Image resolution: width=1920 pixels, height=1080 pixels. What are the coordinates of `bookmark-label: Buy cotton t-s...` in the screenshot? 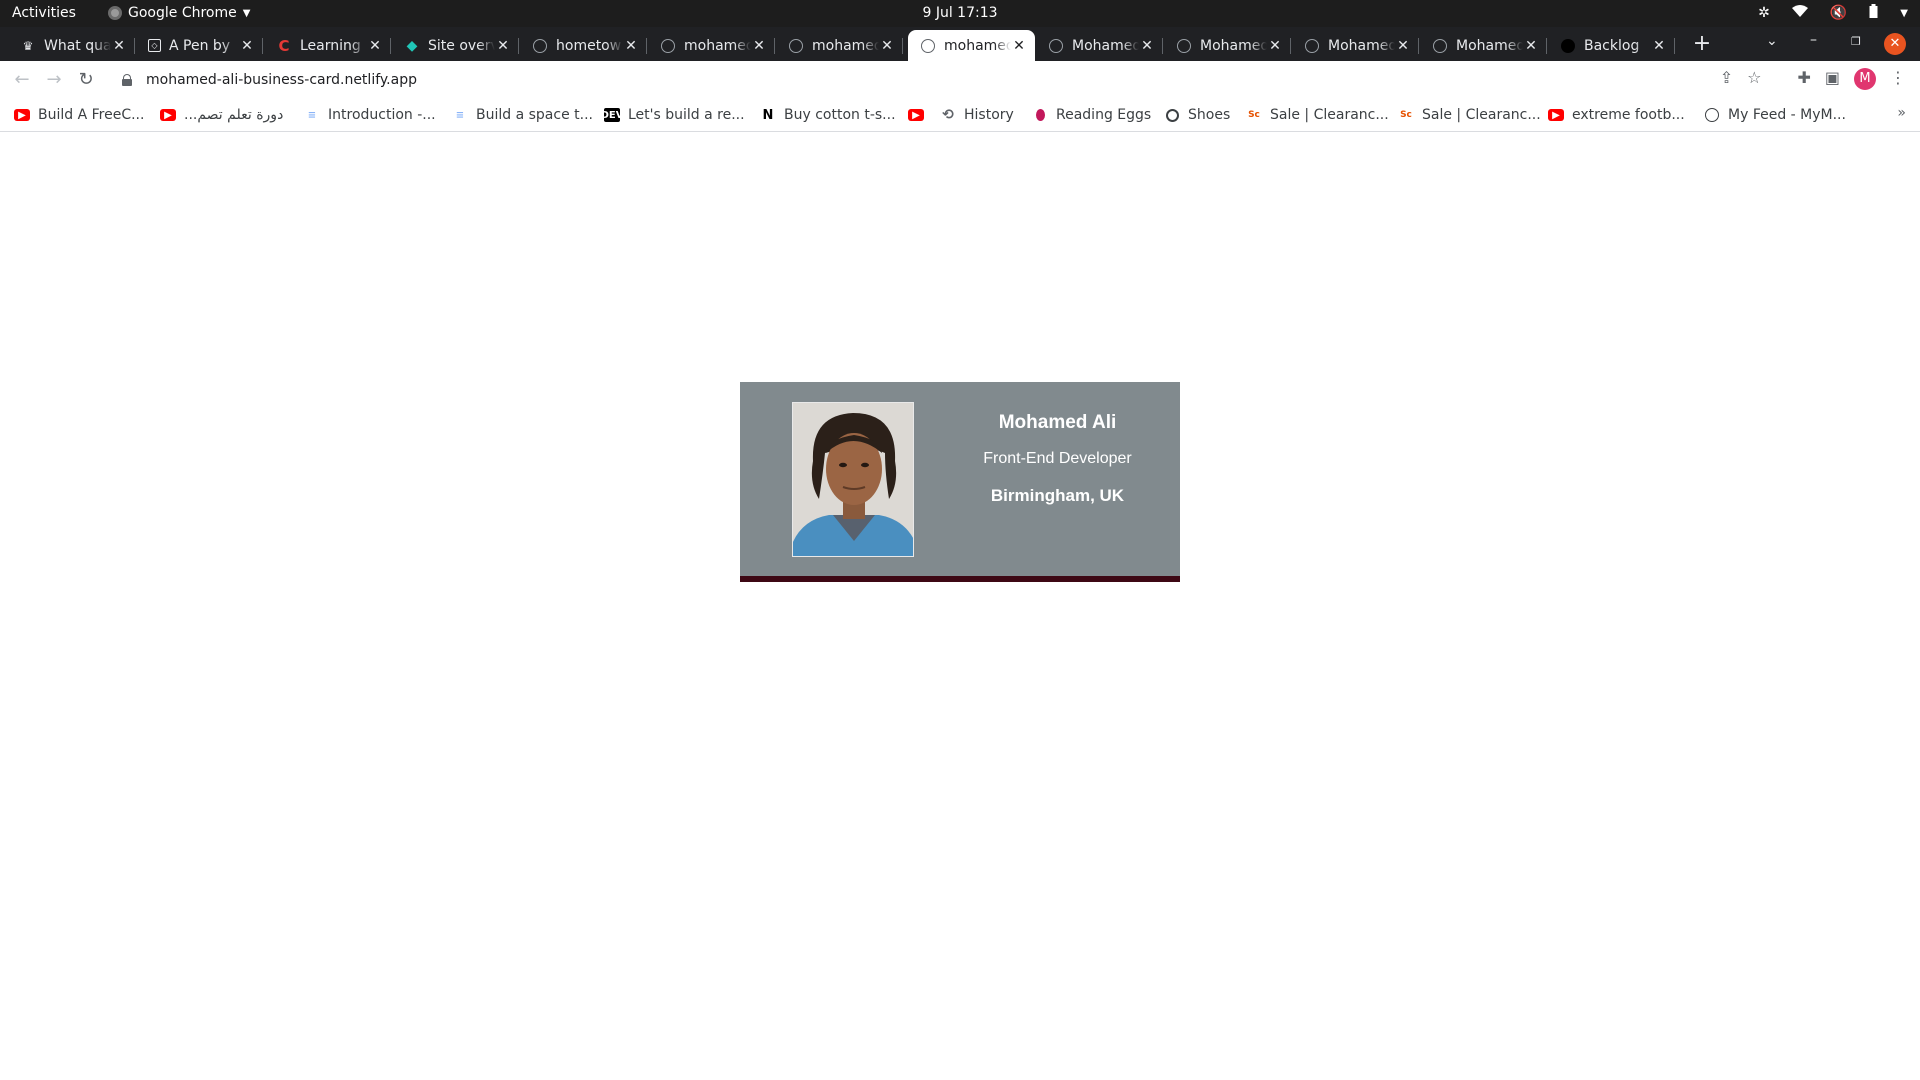 It's located at (840, 115).